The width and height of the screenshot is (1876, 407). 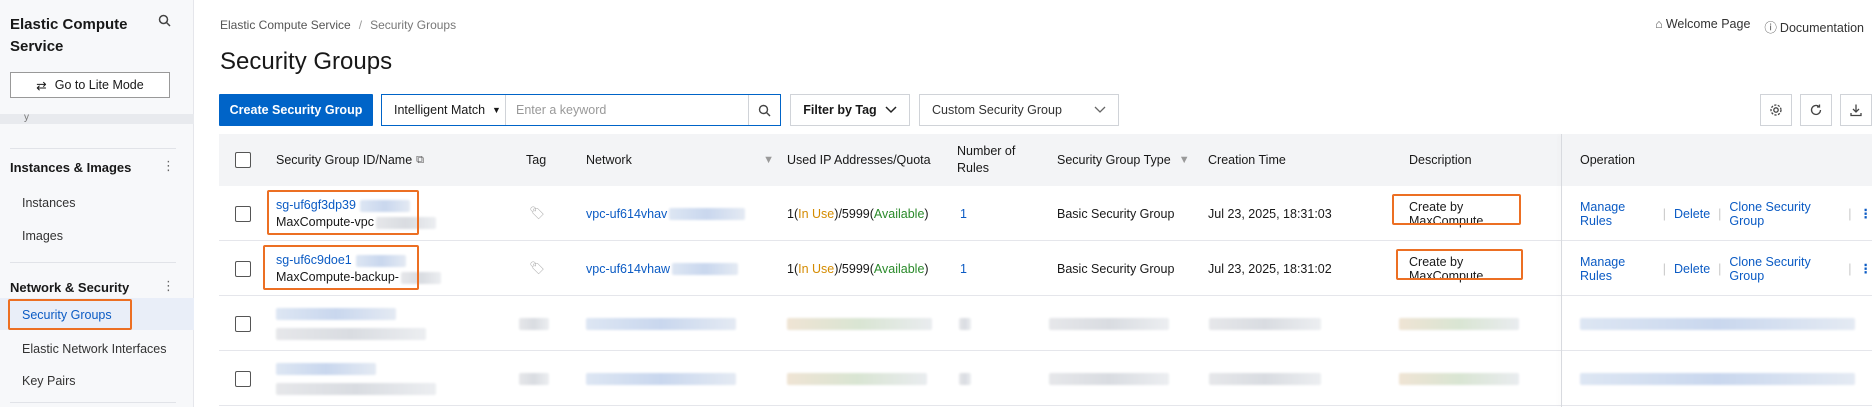 What do you see at coordinates (1816, 110) in the screenshot?
I see `refresh-icon` at bounding box center [1816, 110].